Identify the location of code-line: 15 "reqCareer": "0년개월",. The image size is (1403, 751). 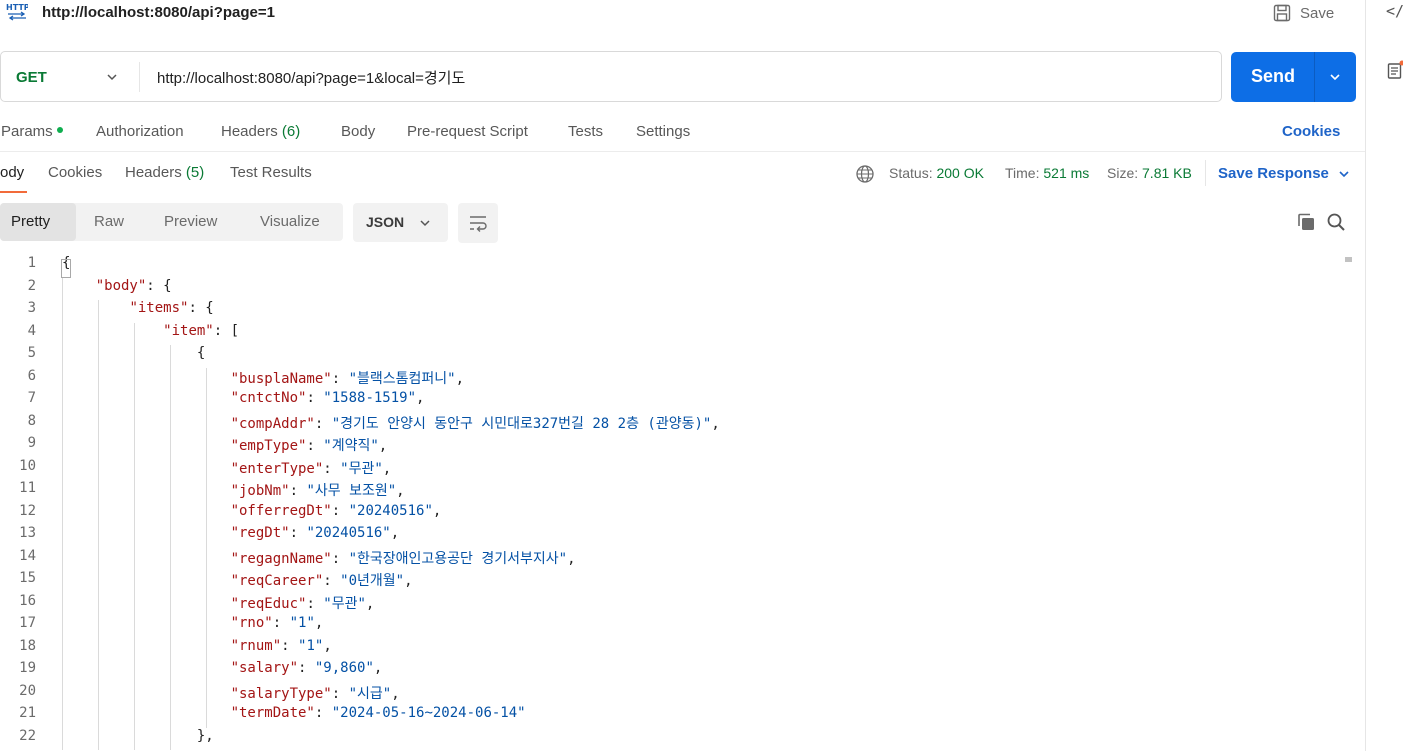
(670, 581).